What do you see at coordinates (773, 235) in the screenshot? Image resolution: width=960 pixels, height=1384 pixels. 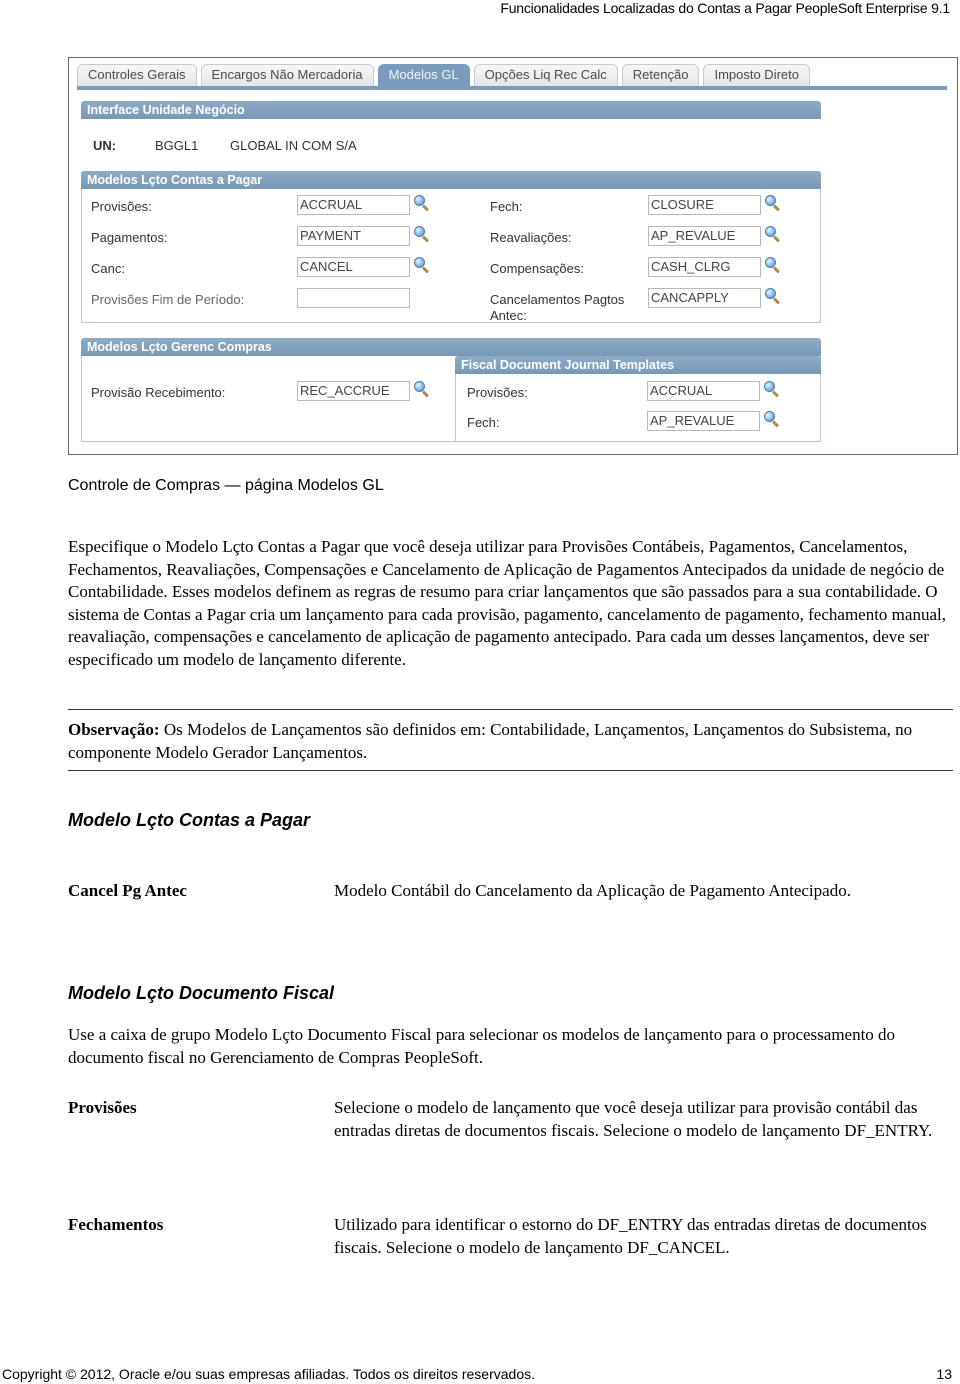 I see `reavaliacoes-lookup-icon` at bounding box center [773, 235].